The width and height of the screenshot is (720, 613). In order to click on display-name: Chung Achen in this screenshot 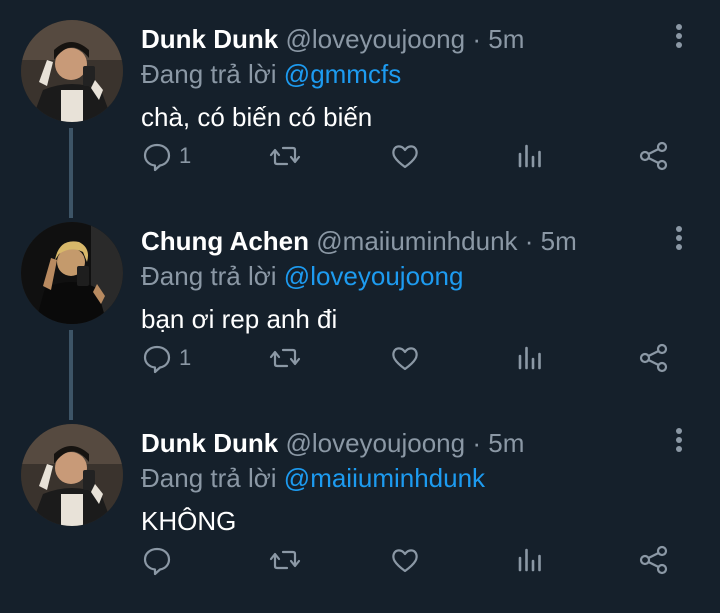, I will do `click(225, 241)`.